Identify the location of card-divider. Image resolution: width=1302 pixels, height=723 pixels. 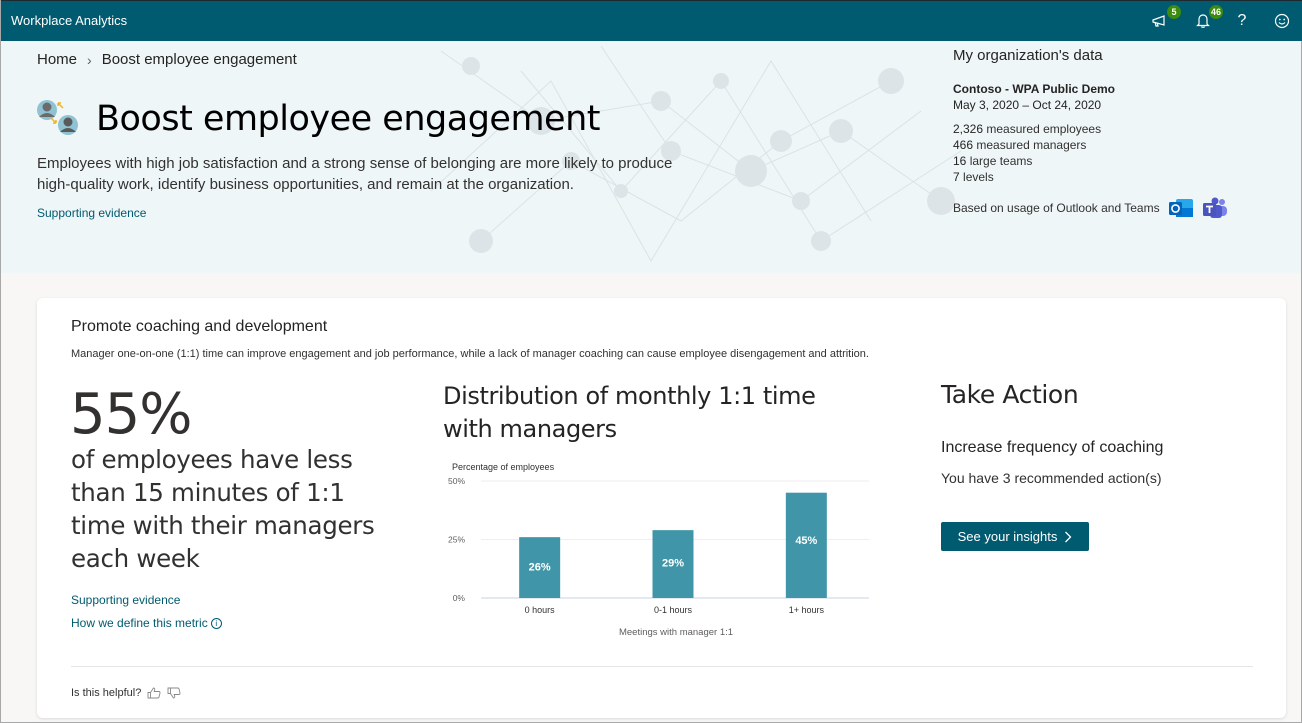
(662, 666).